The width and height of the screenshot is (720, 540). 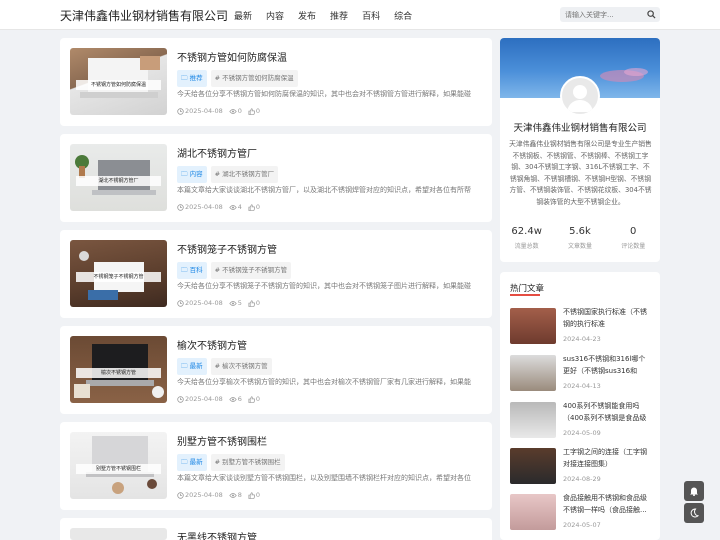 I want to click on view-count: 8, so click(x=239, y=495).